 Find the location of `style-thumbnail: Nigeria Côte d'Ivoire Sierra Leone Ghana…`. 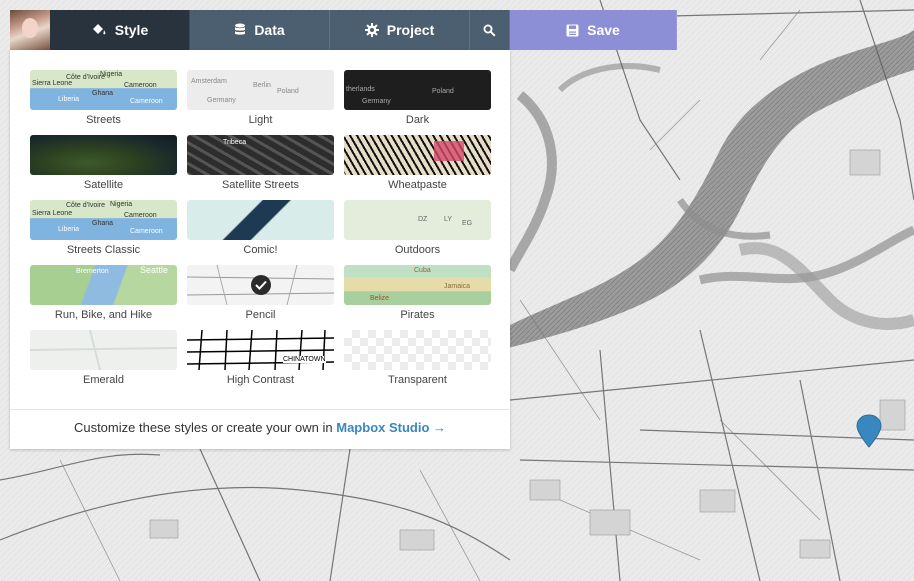

style-thumbnail: Nigeria Côte d'Ivoire Sierra Leone Ghana… is located at coordinates (103, 90).